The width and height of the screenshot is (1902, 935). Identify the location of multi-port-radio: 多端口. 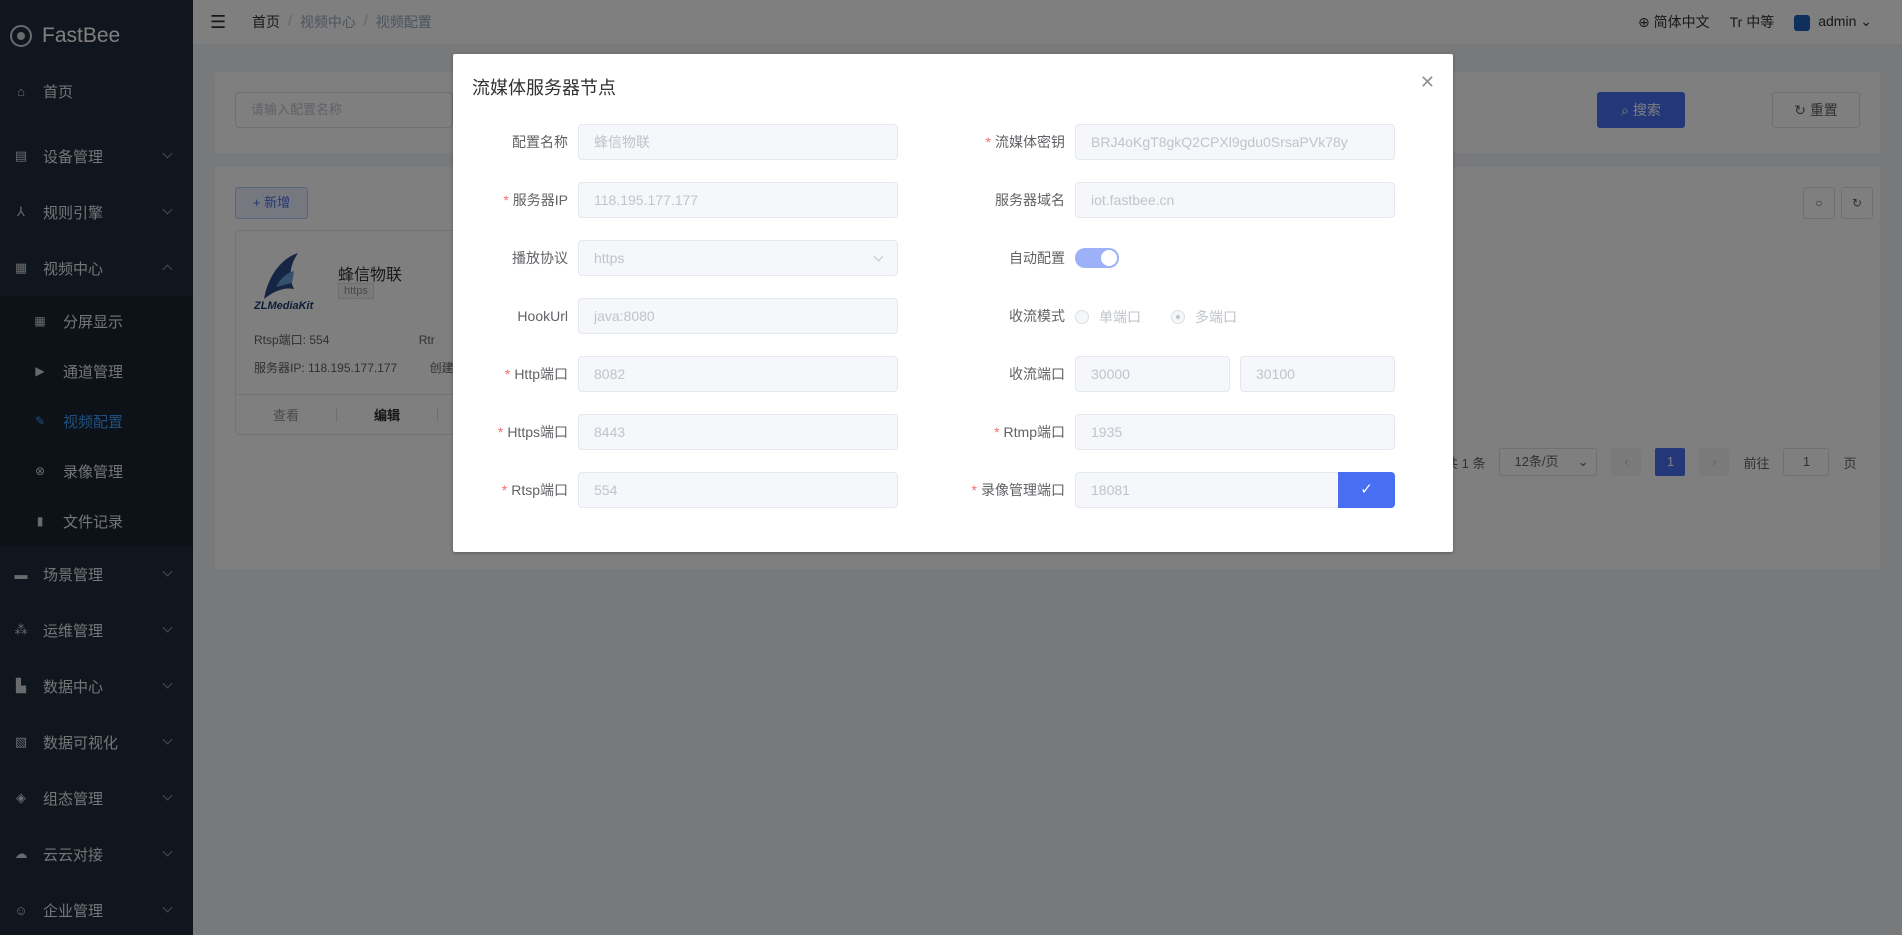
(1204, 317).